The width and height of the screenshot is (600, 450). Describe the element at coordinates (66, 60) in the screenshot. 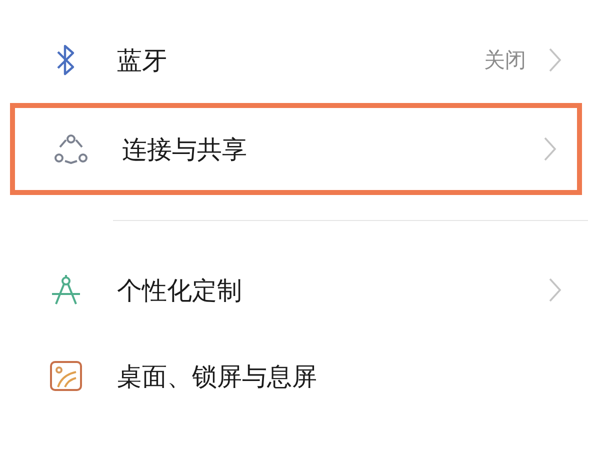

I see `bluetooth-icon` at that location.